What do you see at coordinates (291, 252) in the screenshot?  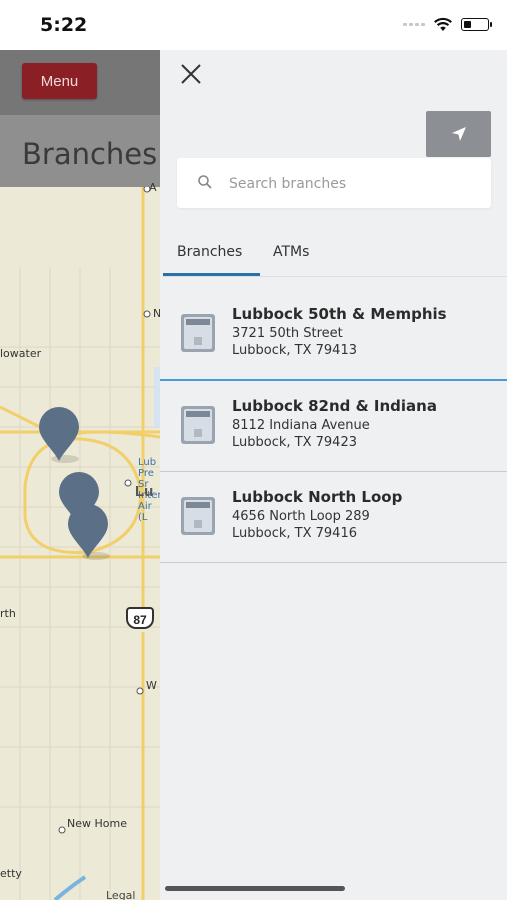 I see `tab-atms: ATMs` at bounding box center [291, 252].